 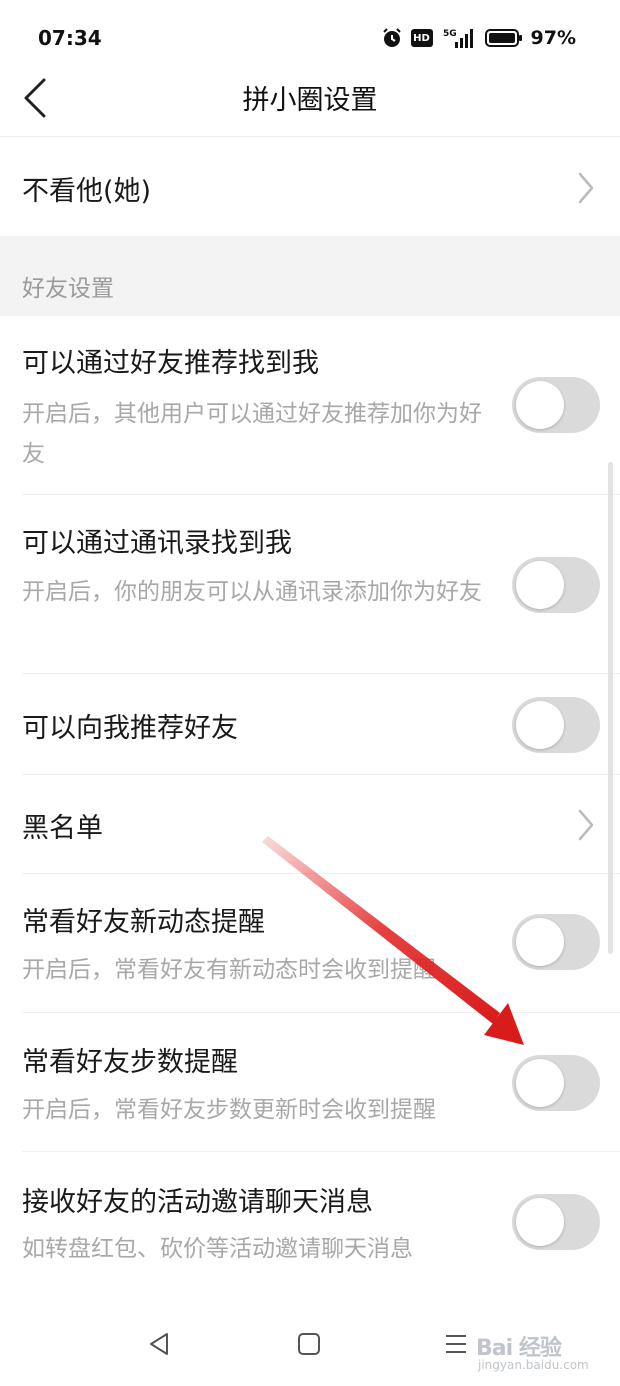 What do you see at coordinates (159, 1344) in the screenshot?
I see `back-triangle-icon` at bounding box center [159, 1344].